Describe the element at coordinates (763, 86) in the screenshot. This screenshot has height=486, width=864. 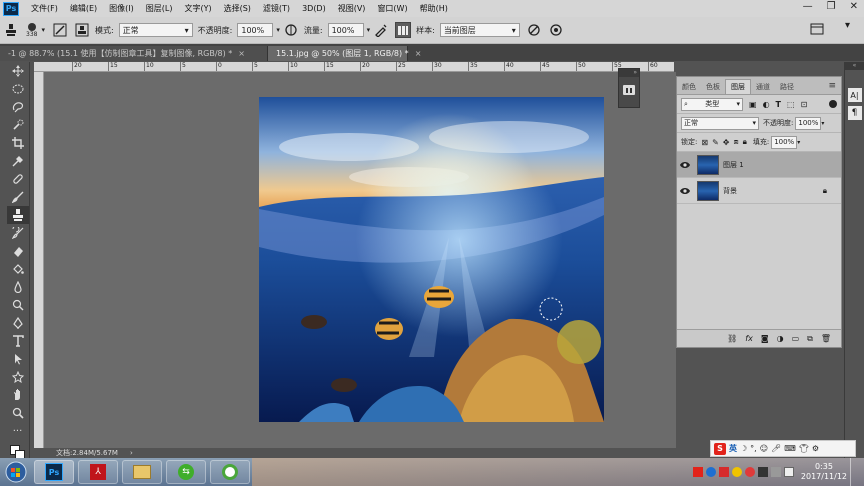
I see `tab-channels: 通道` at that location.